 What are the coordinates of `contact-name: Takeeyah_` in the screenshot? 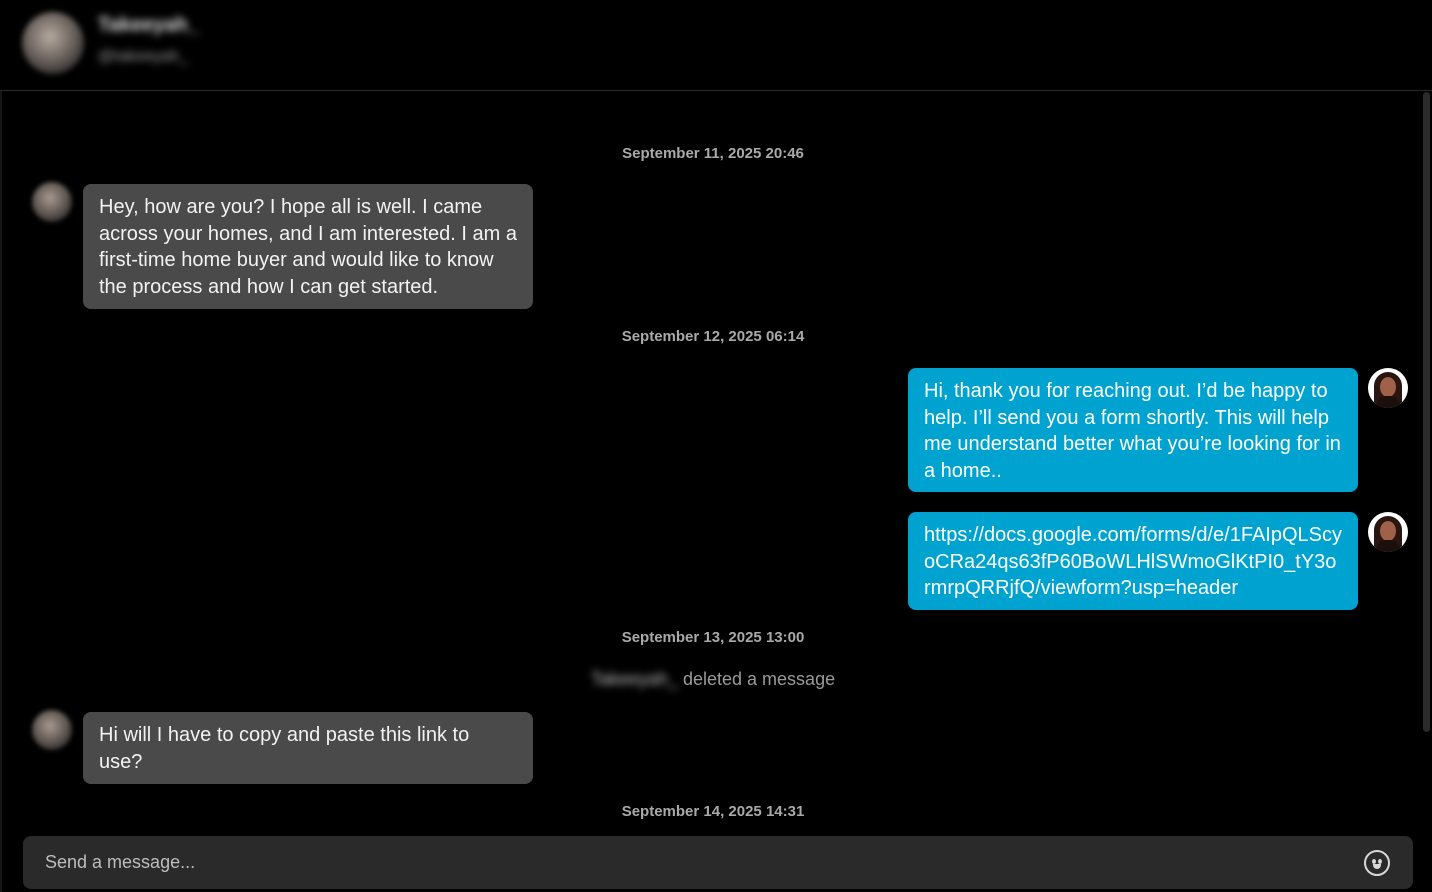 It's located at (148, 25).